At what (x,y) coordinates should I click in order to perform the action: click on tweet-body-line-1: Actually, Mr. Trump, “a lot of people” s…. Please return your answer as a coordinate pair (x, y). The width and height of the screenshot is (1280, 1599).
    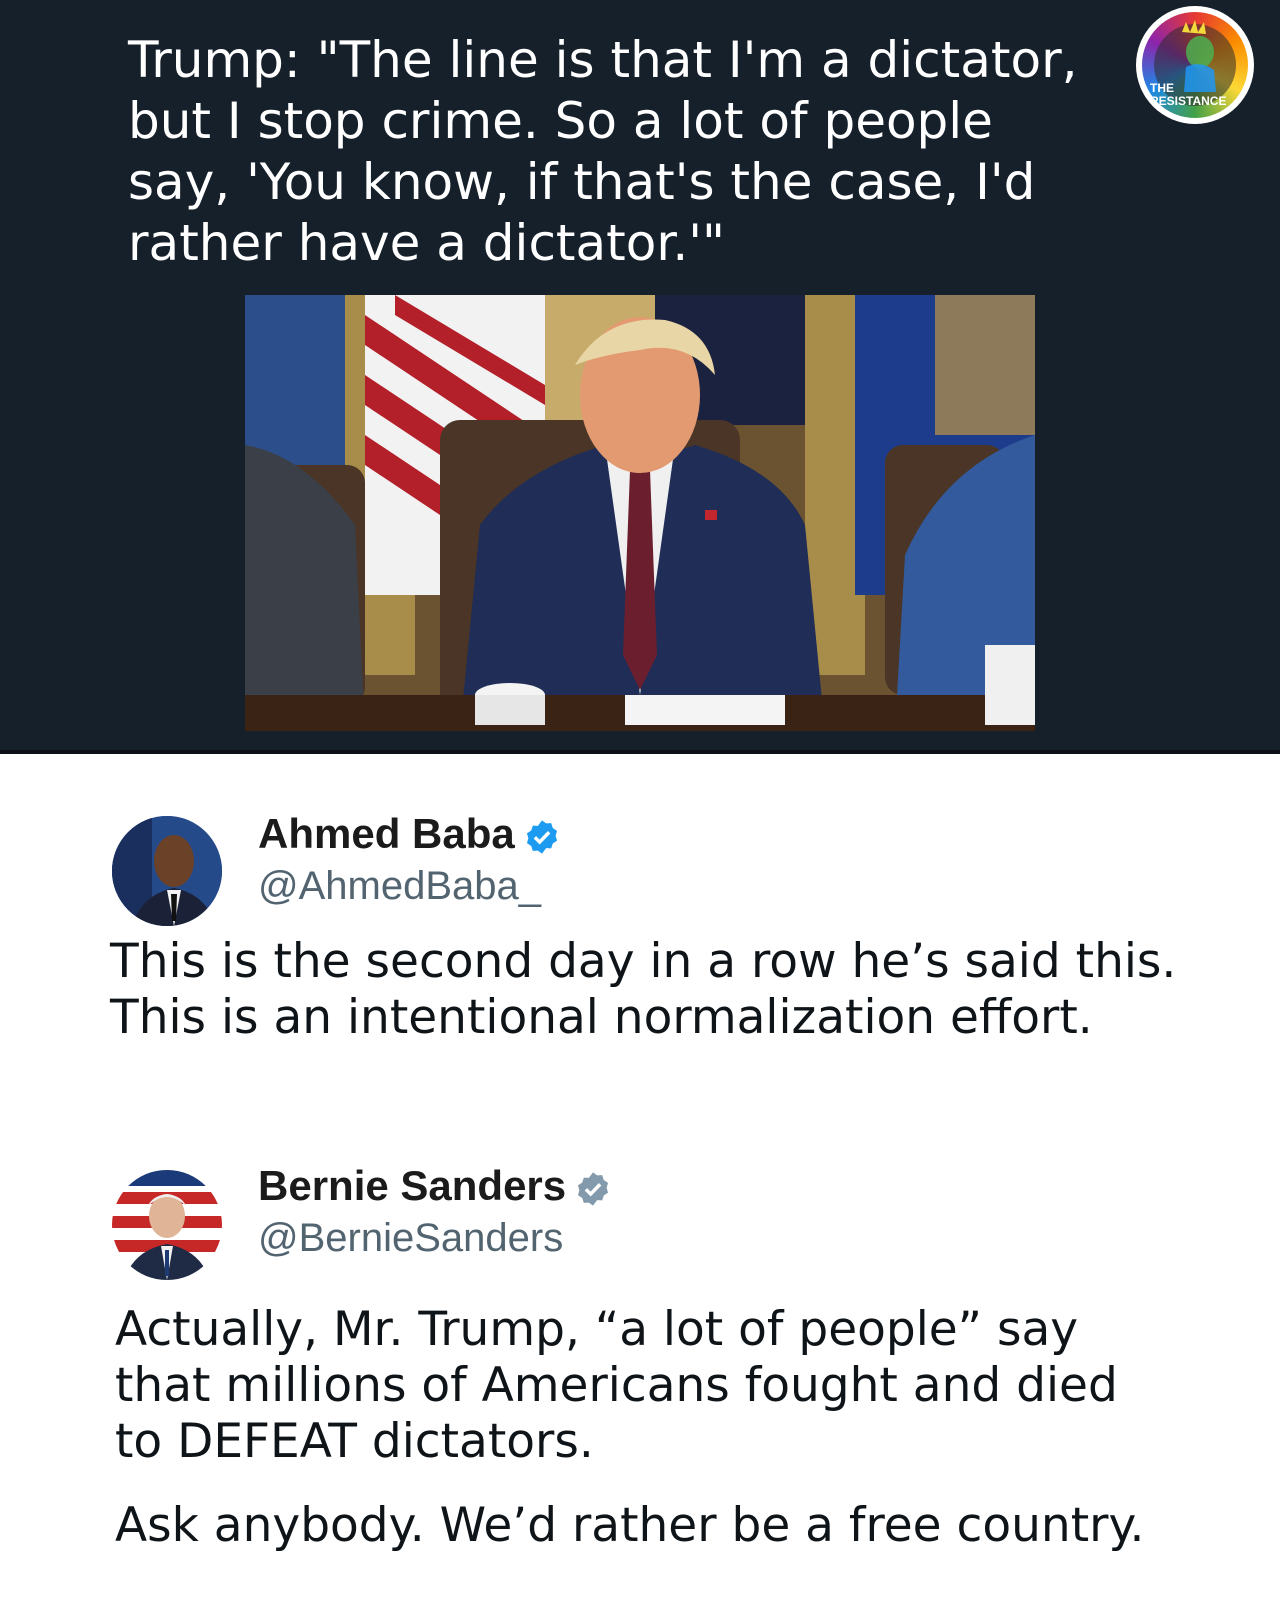
    Looking at the image, I should click on (597, 1329).